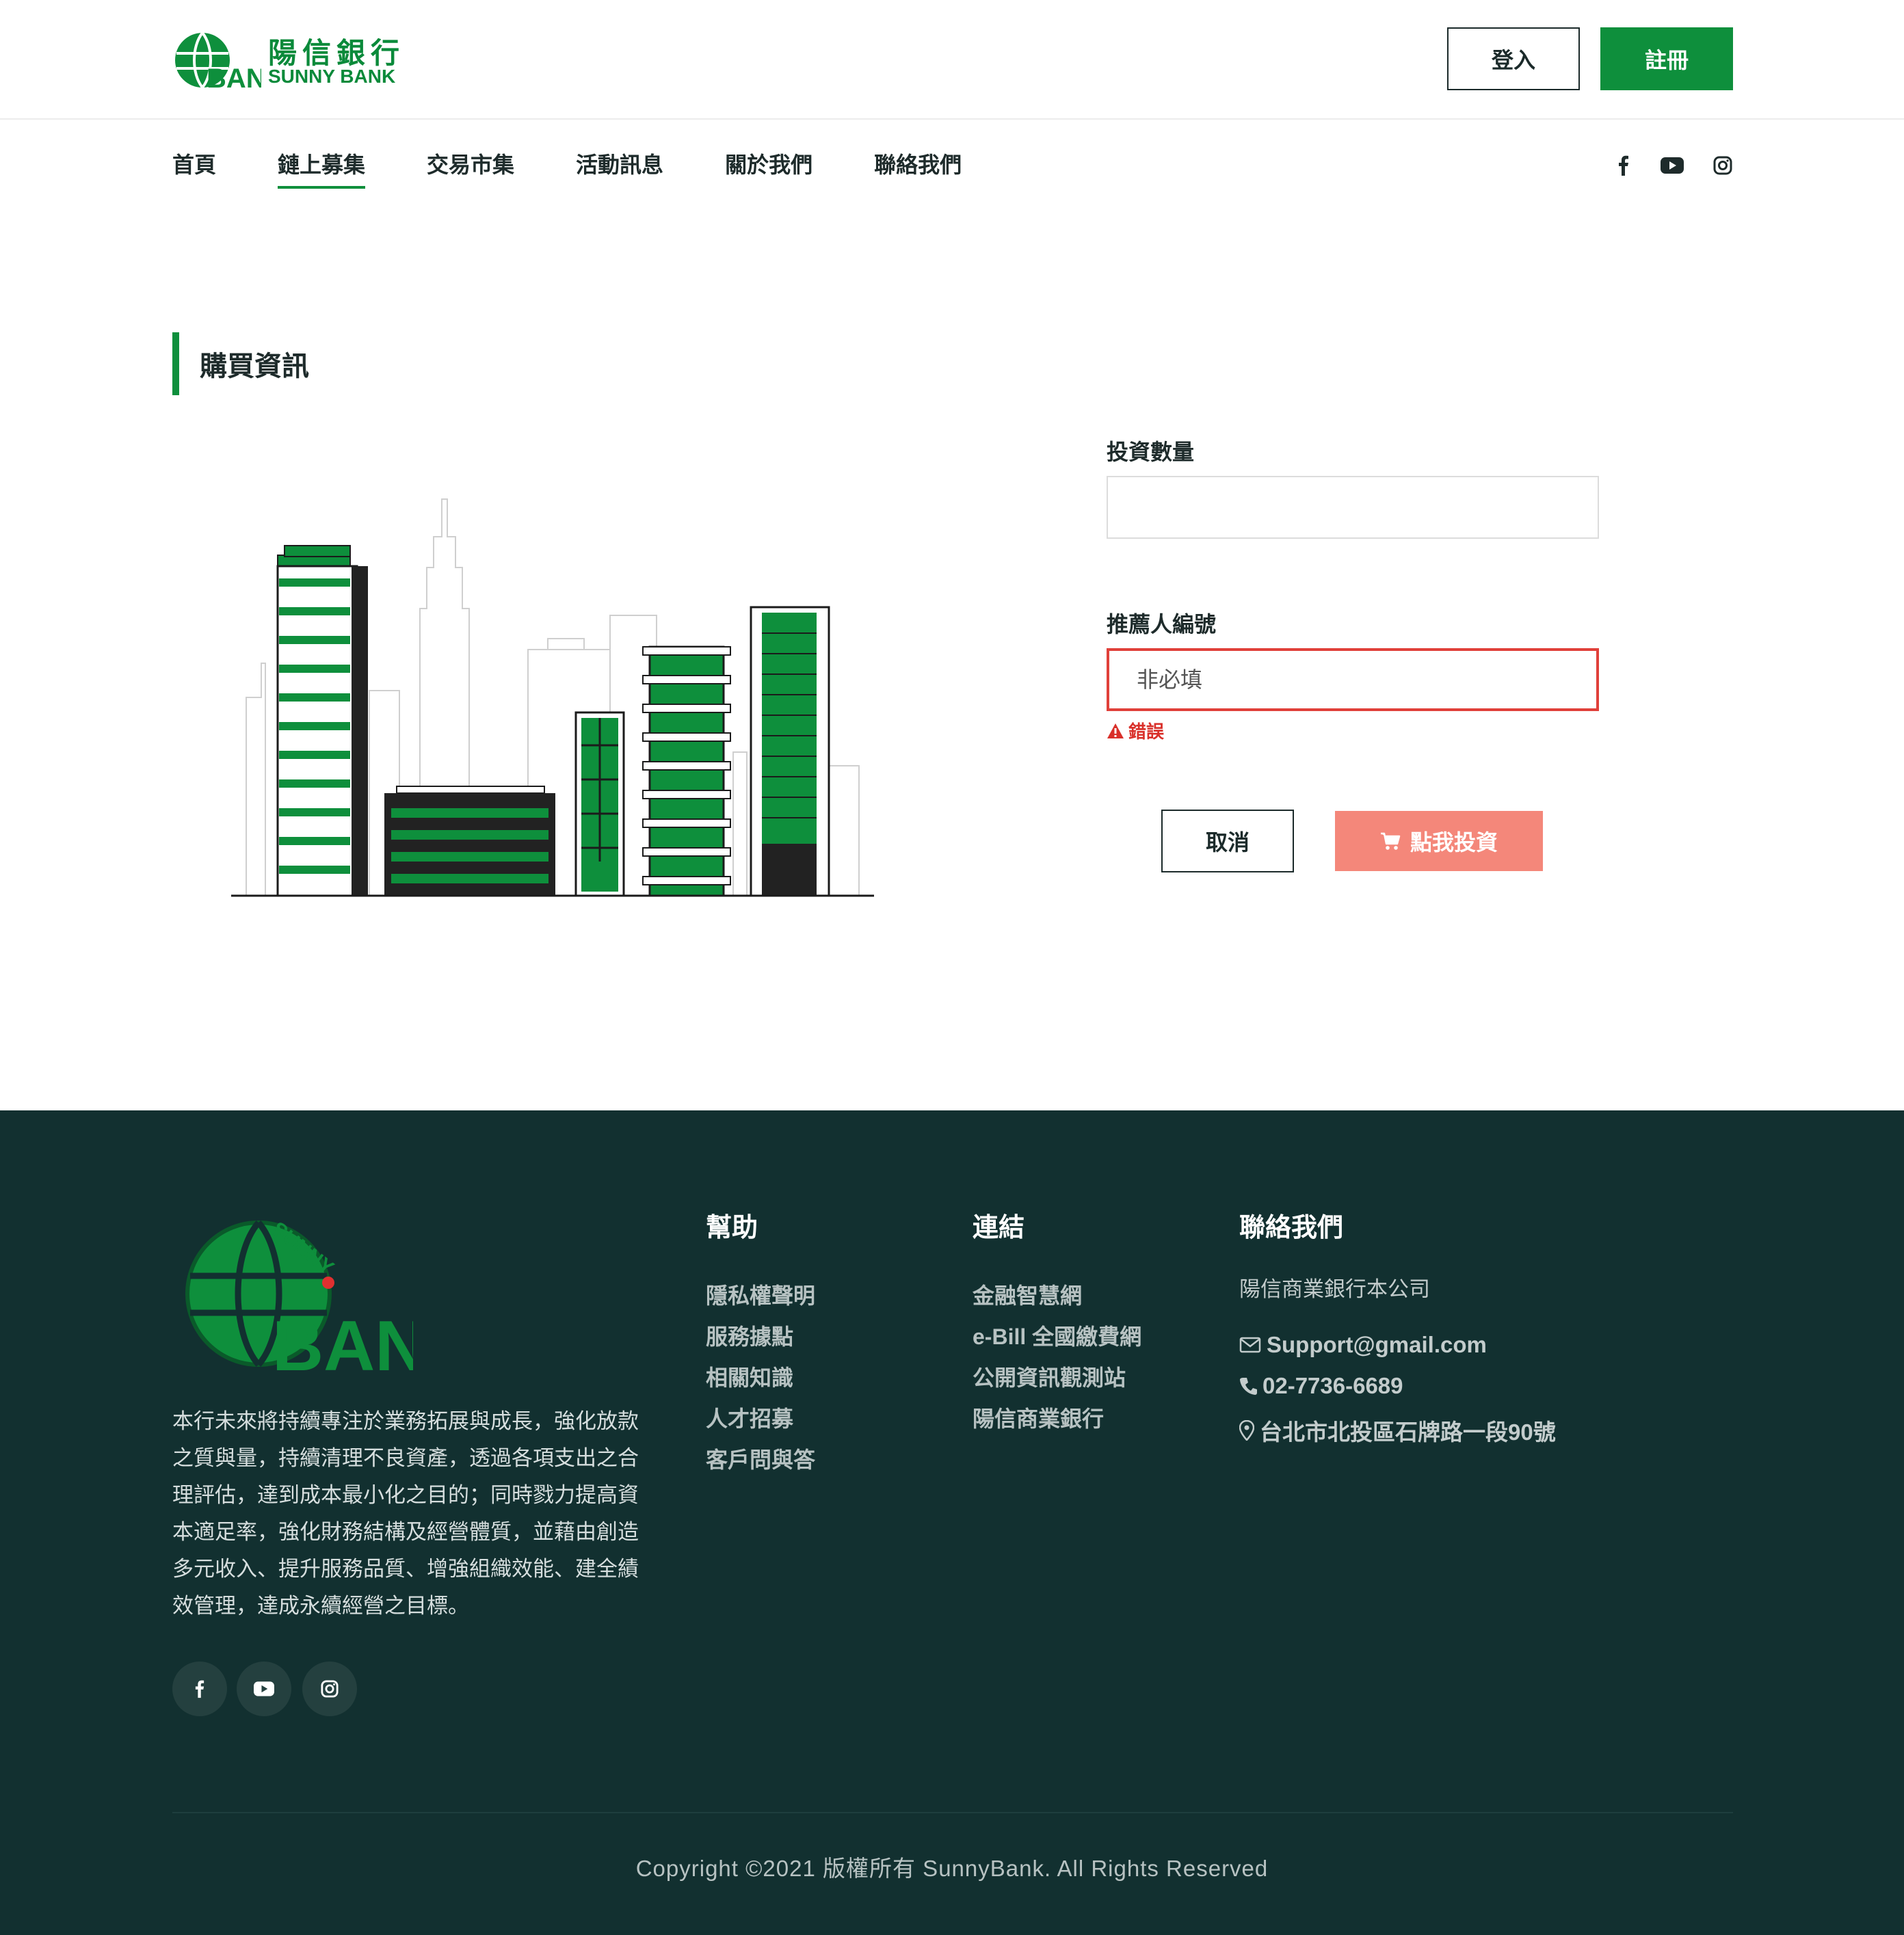  Describe the element at coordinates (1408, 1432) in the screenshot. I see `footer-address-text: 台北市北投區石牌路一段90號` at that location.